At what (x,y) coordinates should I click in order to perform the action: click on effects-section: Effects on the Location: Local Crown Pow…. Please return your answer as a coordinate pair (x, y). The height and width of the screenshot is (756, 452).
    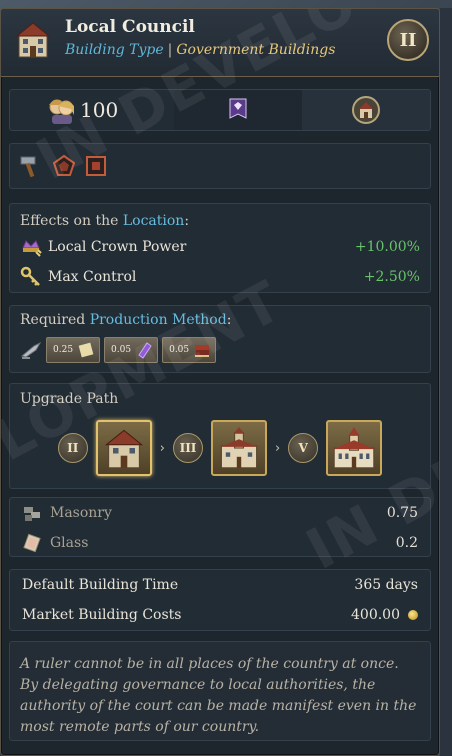
    Looking at the image, I should click on (220, 248).